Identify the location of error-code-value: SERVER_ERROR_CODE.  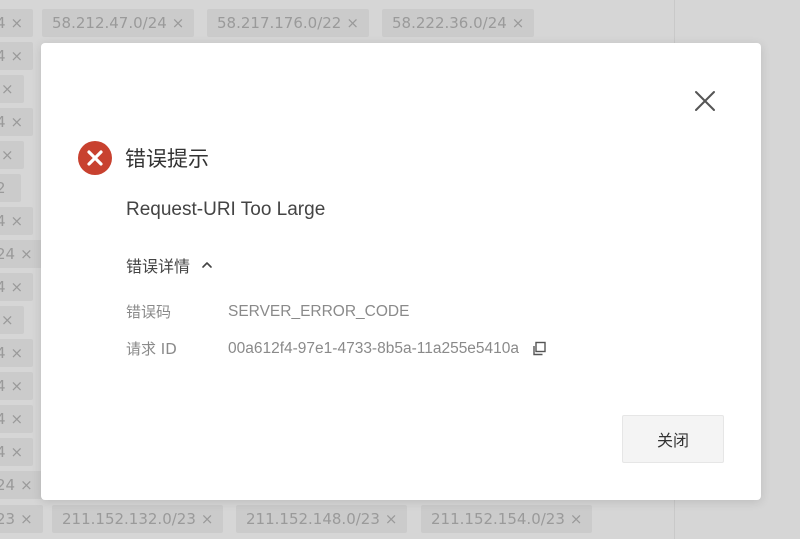
(319, 311).